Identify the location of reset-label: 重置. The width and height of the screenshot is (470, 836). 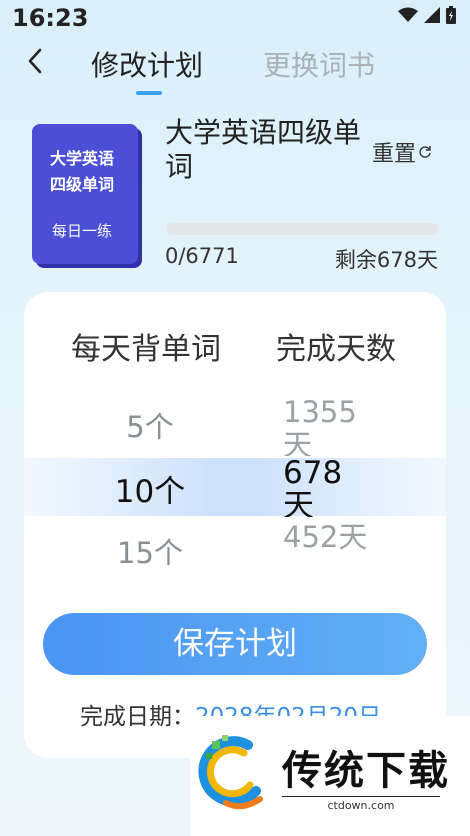
(394, 154).